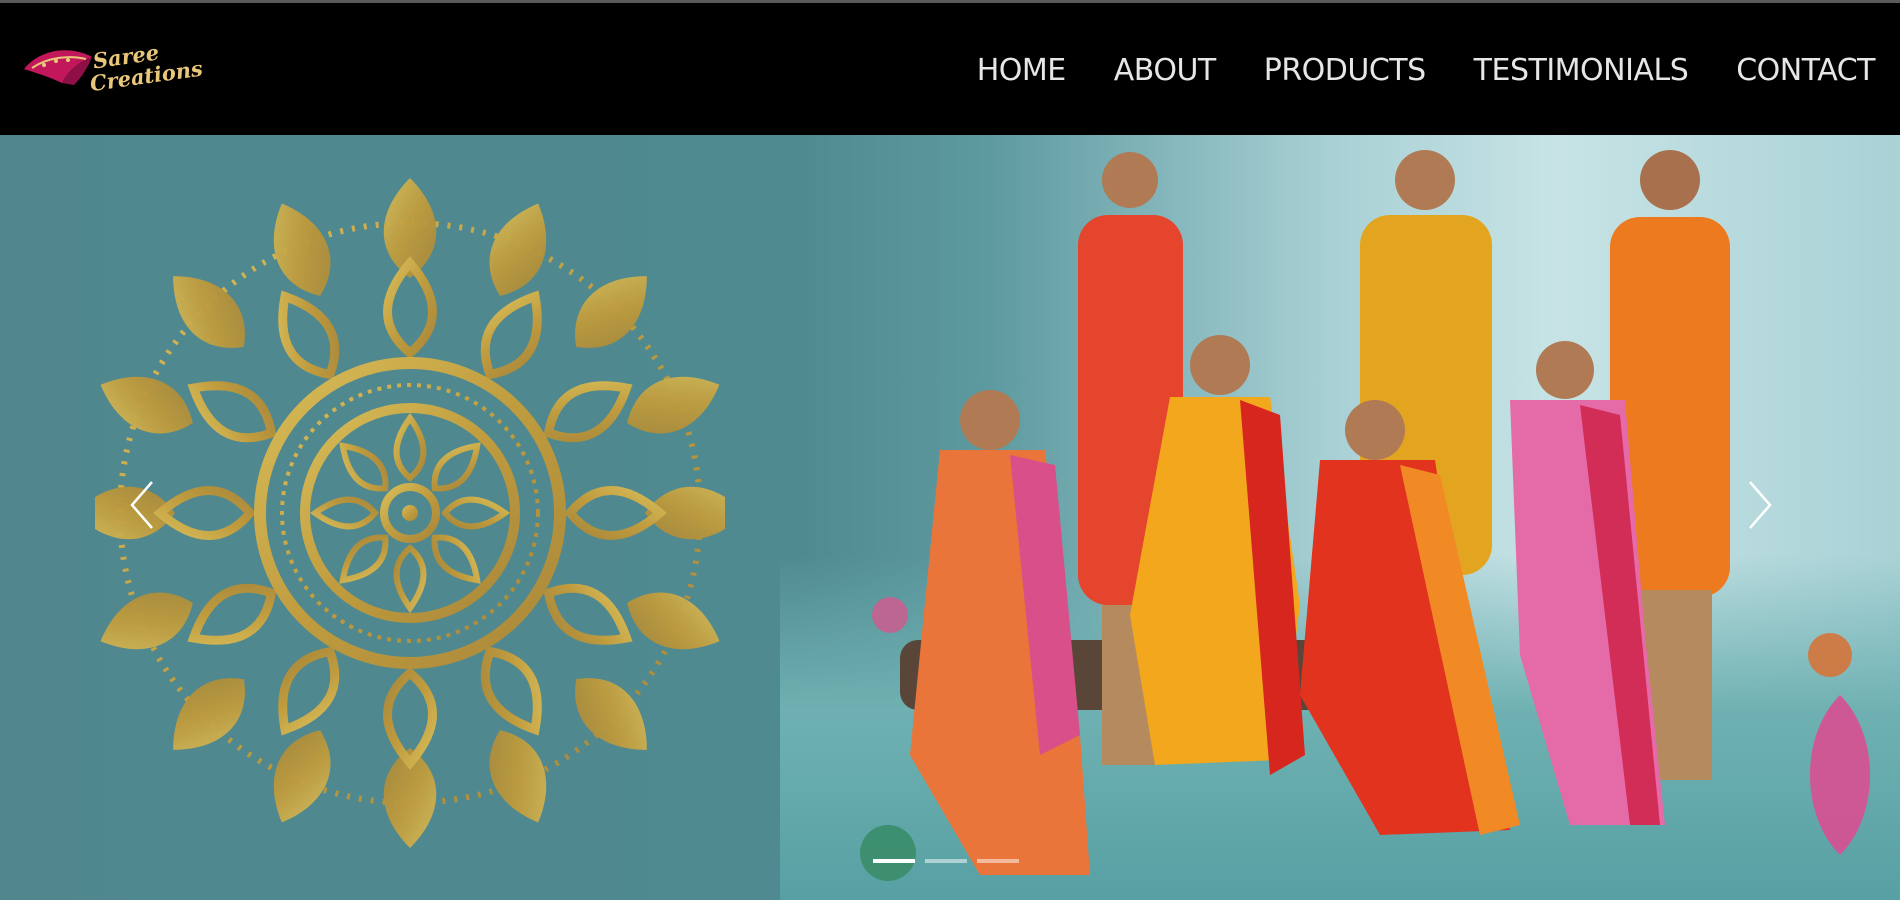  I want to click on nav-products: PRODUCTS, so click(1345, 70).